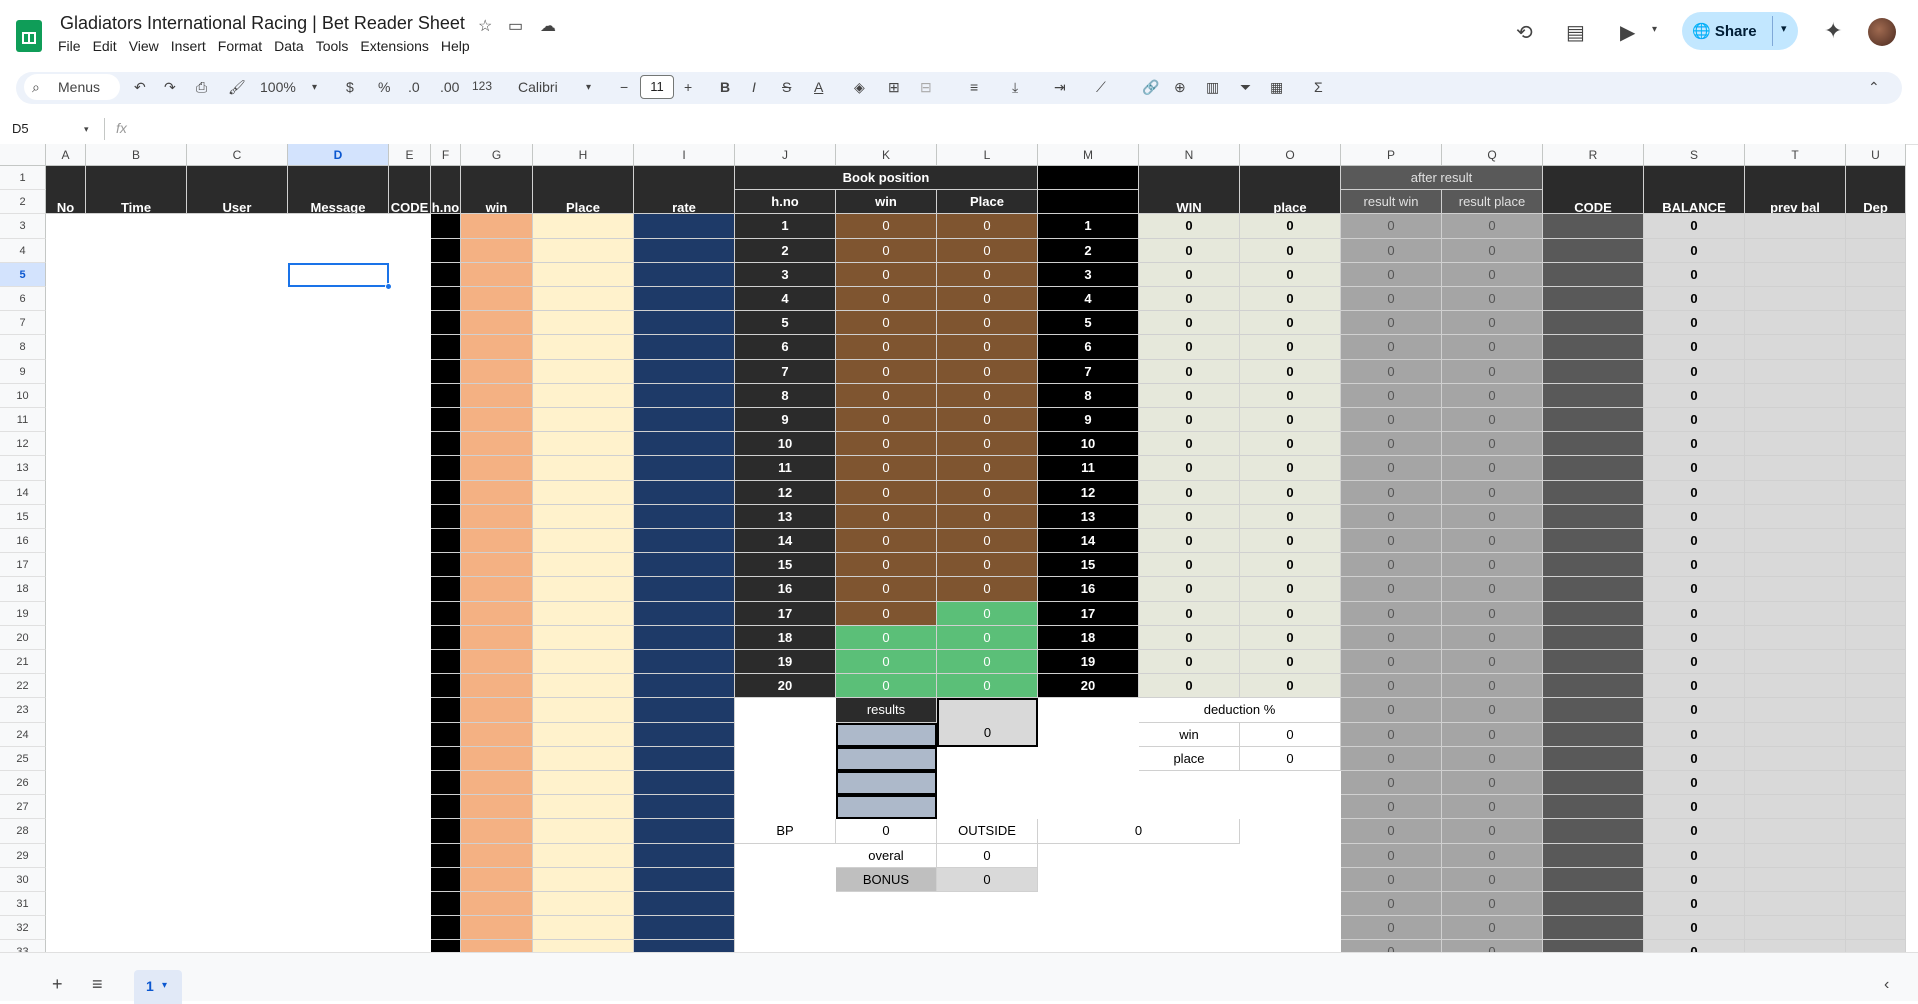  Describe the element at coordinates (338, 190) in the screenshot. I see `header-message: Message` at that location.